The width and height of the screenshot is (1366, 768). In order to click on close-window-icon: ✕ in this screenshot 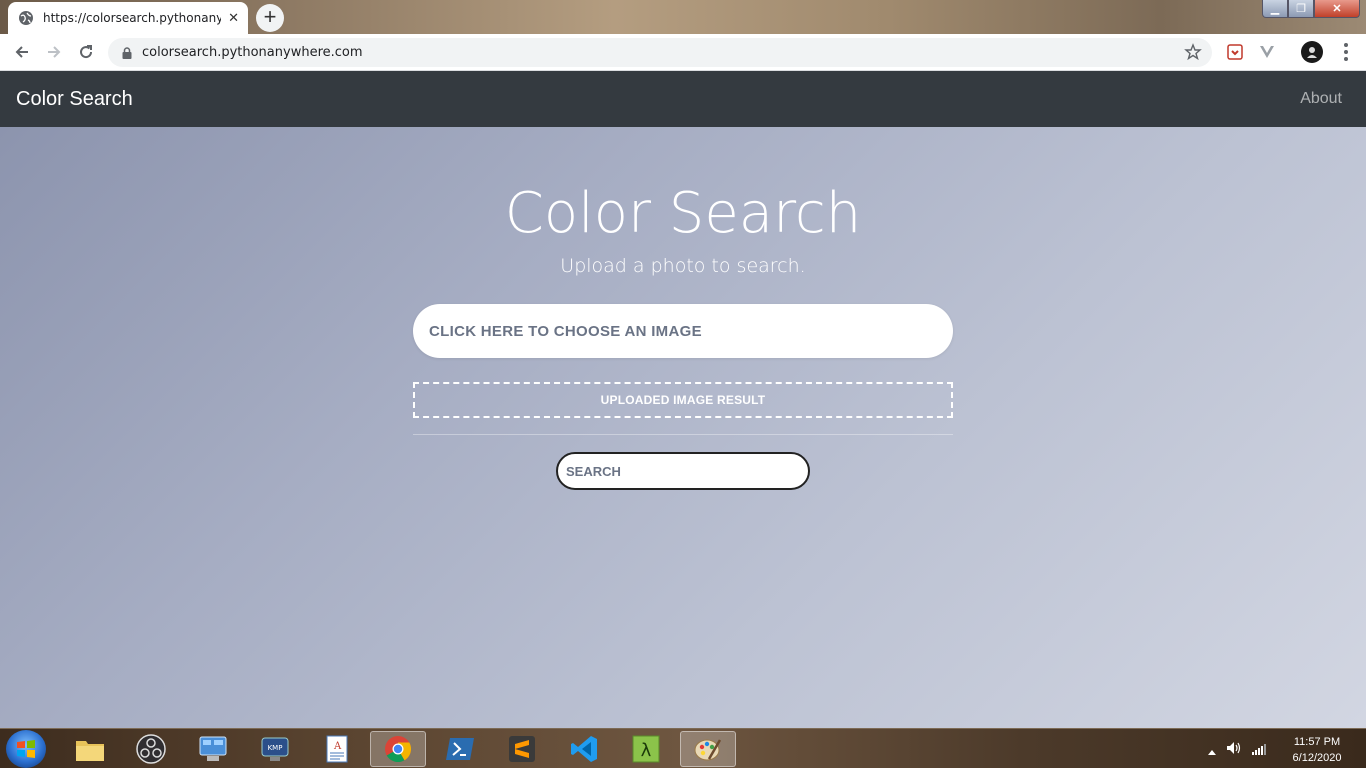, I will do `click(1337, 9)`.